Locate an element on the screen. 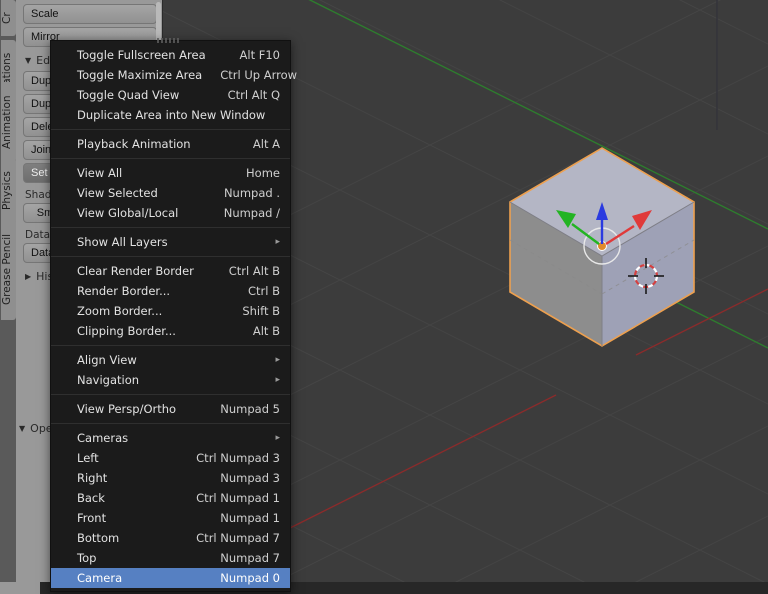 This screenshot has width=768, height=594. cube-object is located at coordinates (602, 244).